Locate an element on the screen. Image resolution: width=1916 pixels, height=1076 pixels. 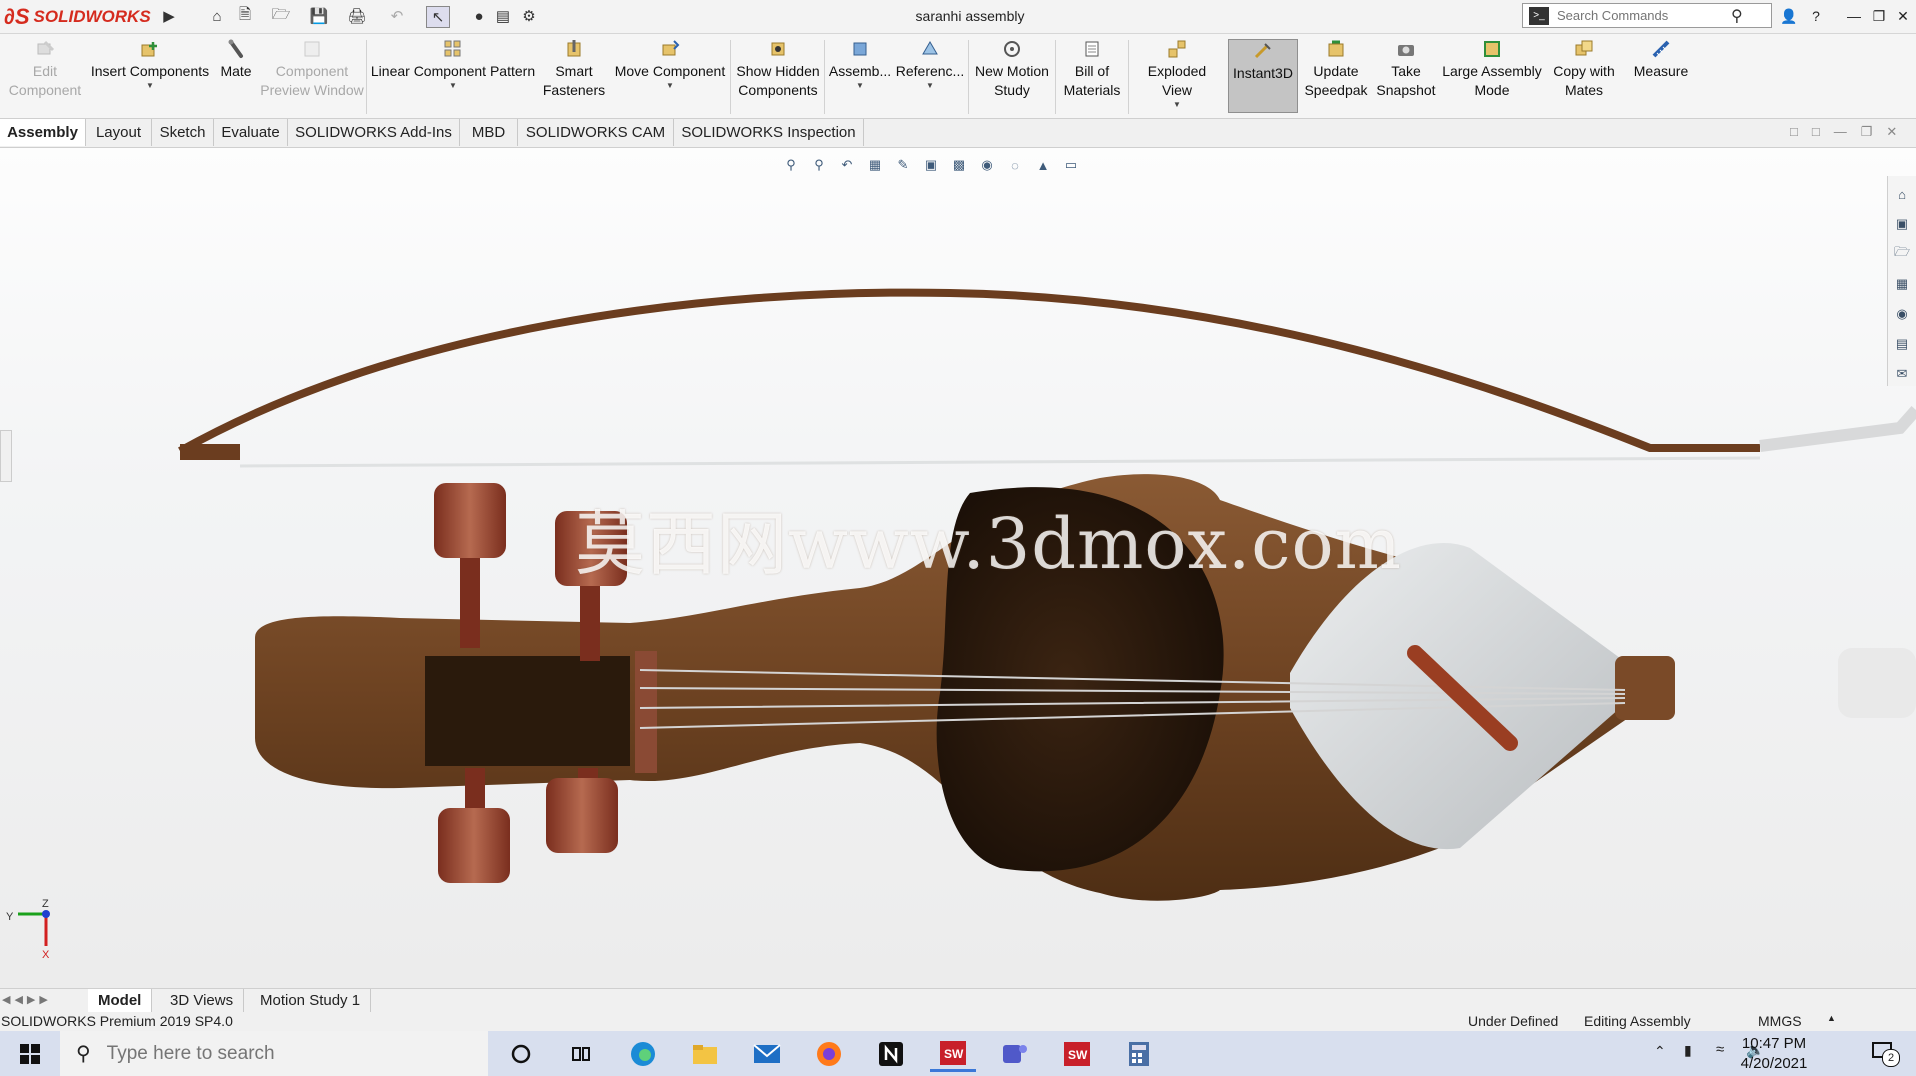
tab-assembly: Assembly is located at coordinates (43, 132).